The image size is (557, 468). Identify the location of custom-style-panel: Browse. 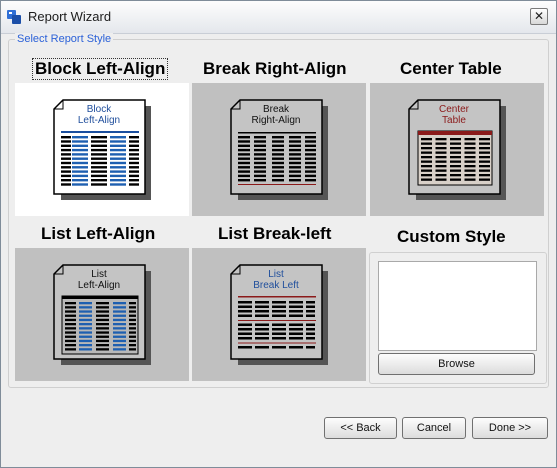
(458, 318).